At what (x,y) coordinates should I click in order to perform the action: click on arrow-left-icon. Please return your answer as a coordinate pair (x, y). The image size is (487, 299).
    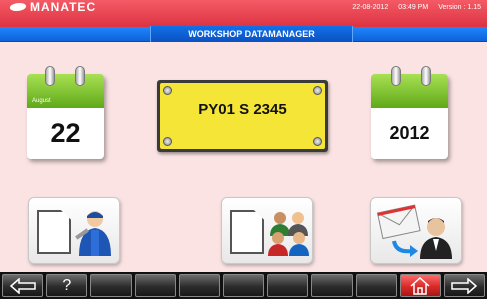
    Looking at the image, I should click on (22, 285).